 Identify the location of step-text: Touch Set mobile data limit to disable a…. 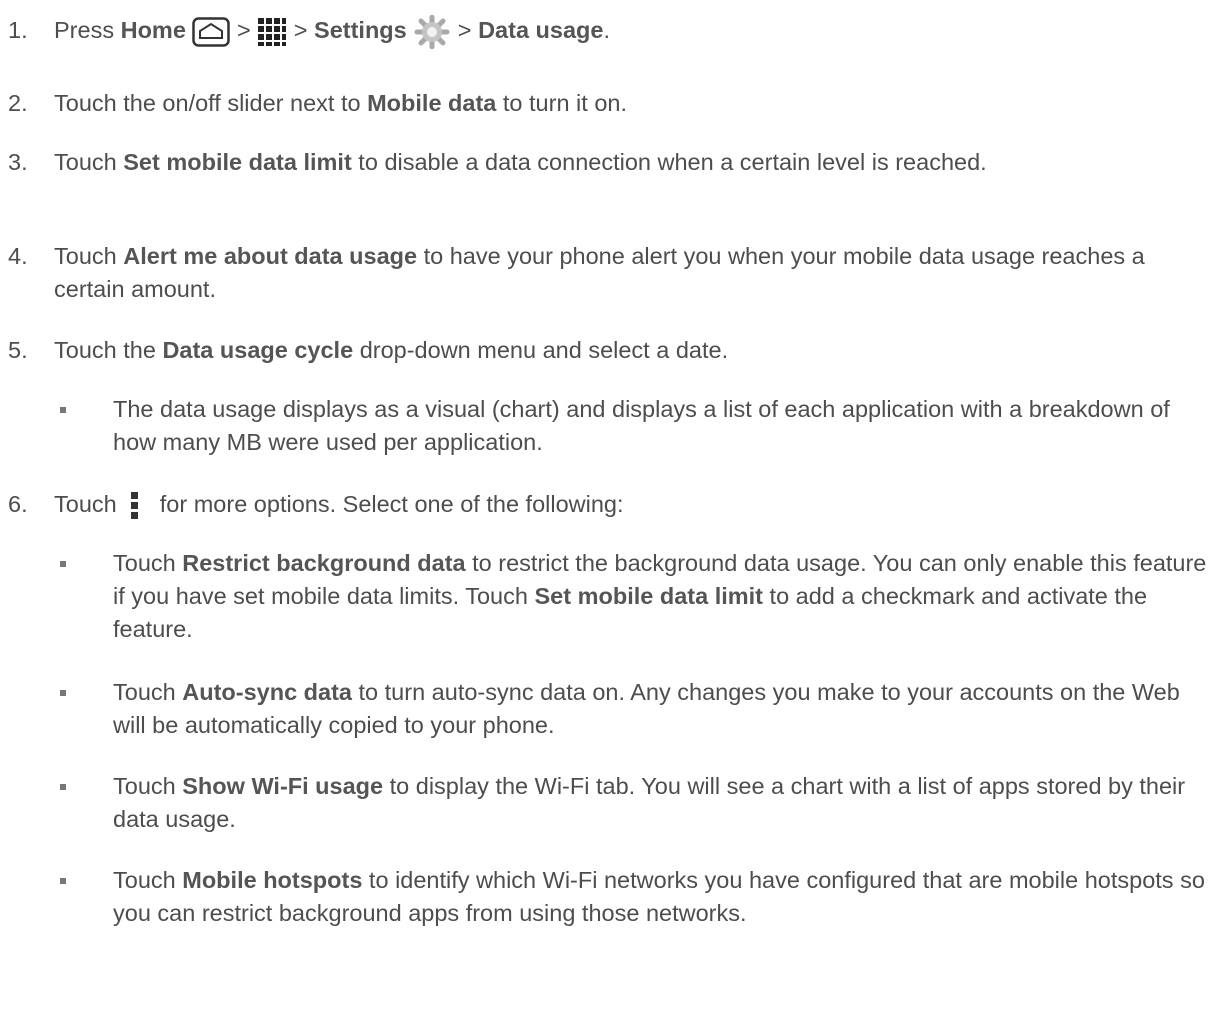
(520, 162).